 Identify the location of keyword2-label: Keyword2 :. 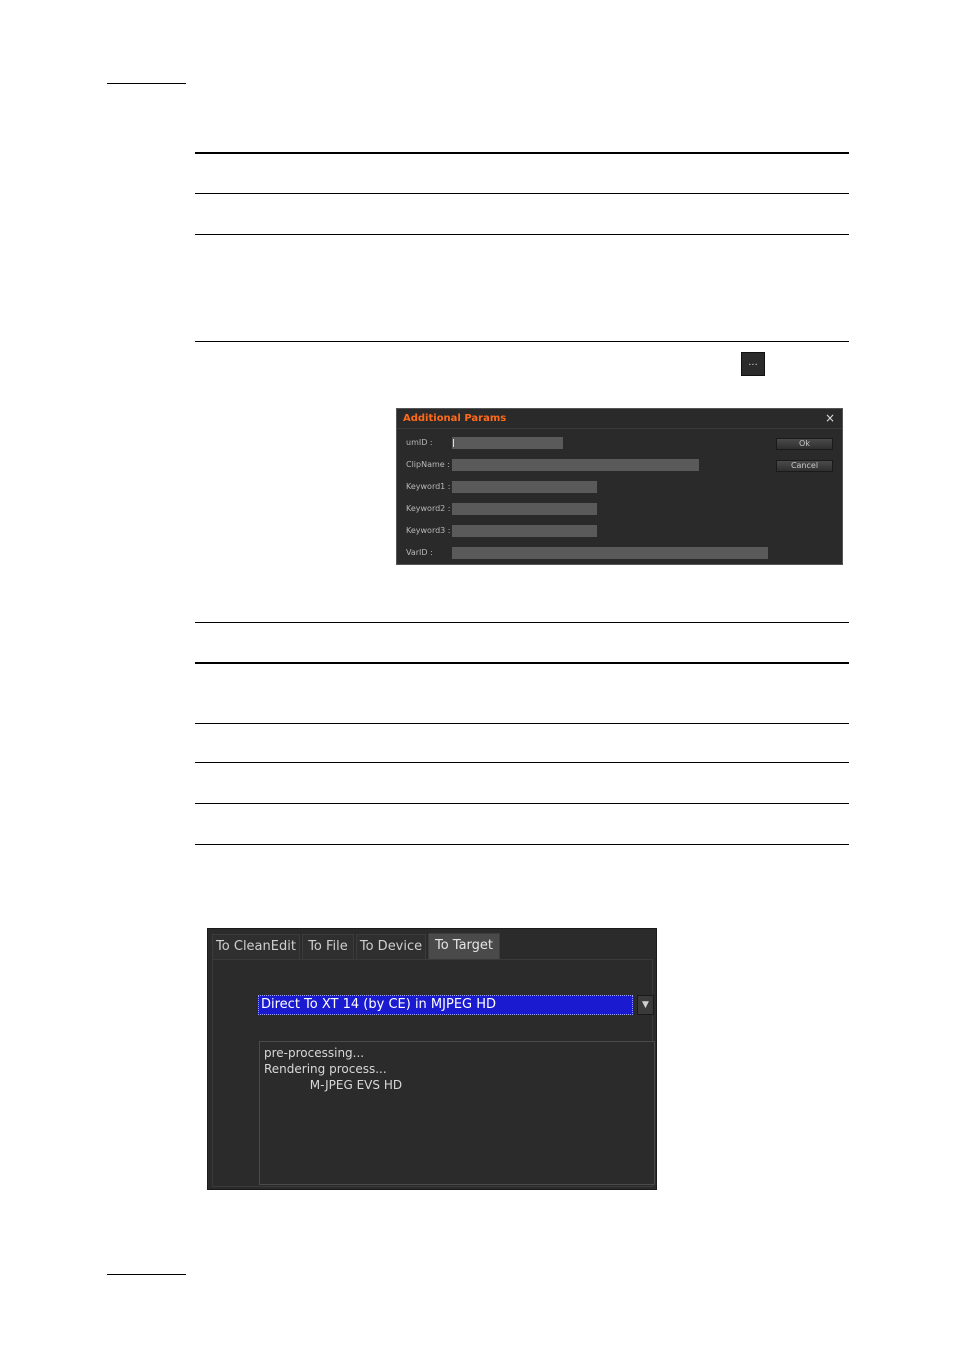
(428, 508).